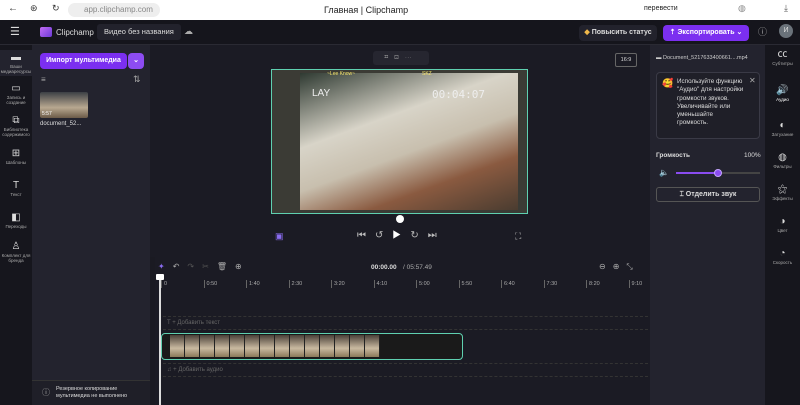 Image resolution: width=800 pixels, height=405 pixels. Describe the element at coordinates (423, 284) in the screenshot. I see `tick-label: 5:00` at that location.